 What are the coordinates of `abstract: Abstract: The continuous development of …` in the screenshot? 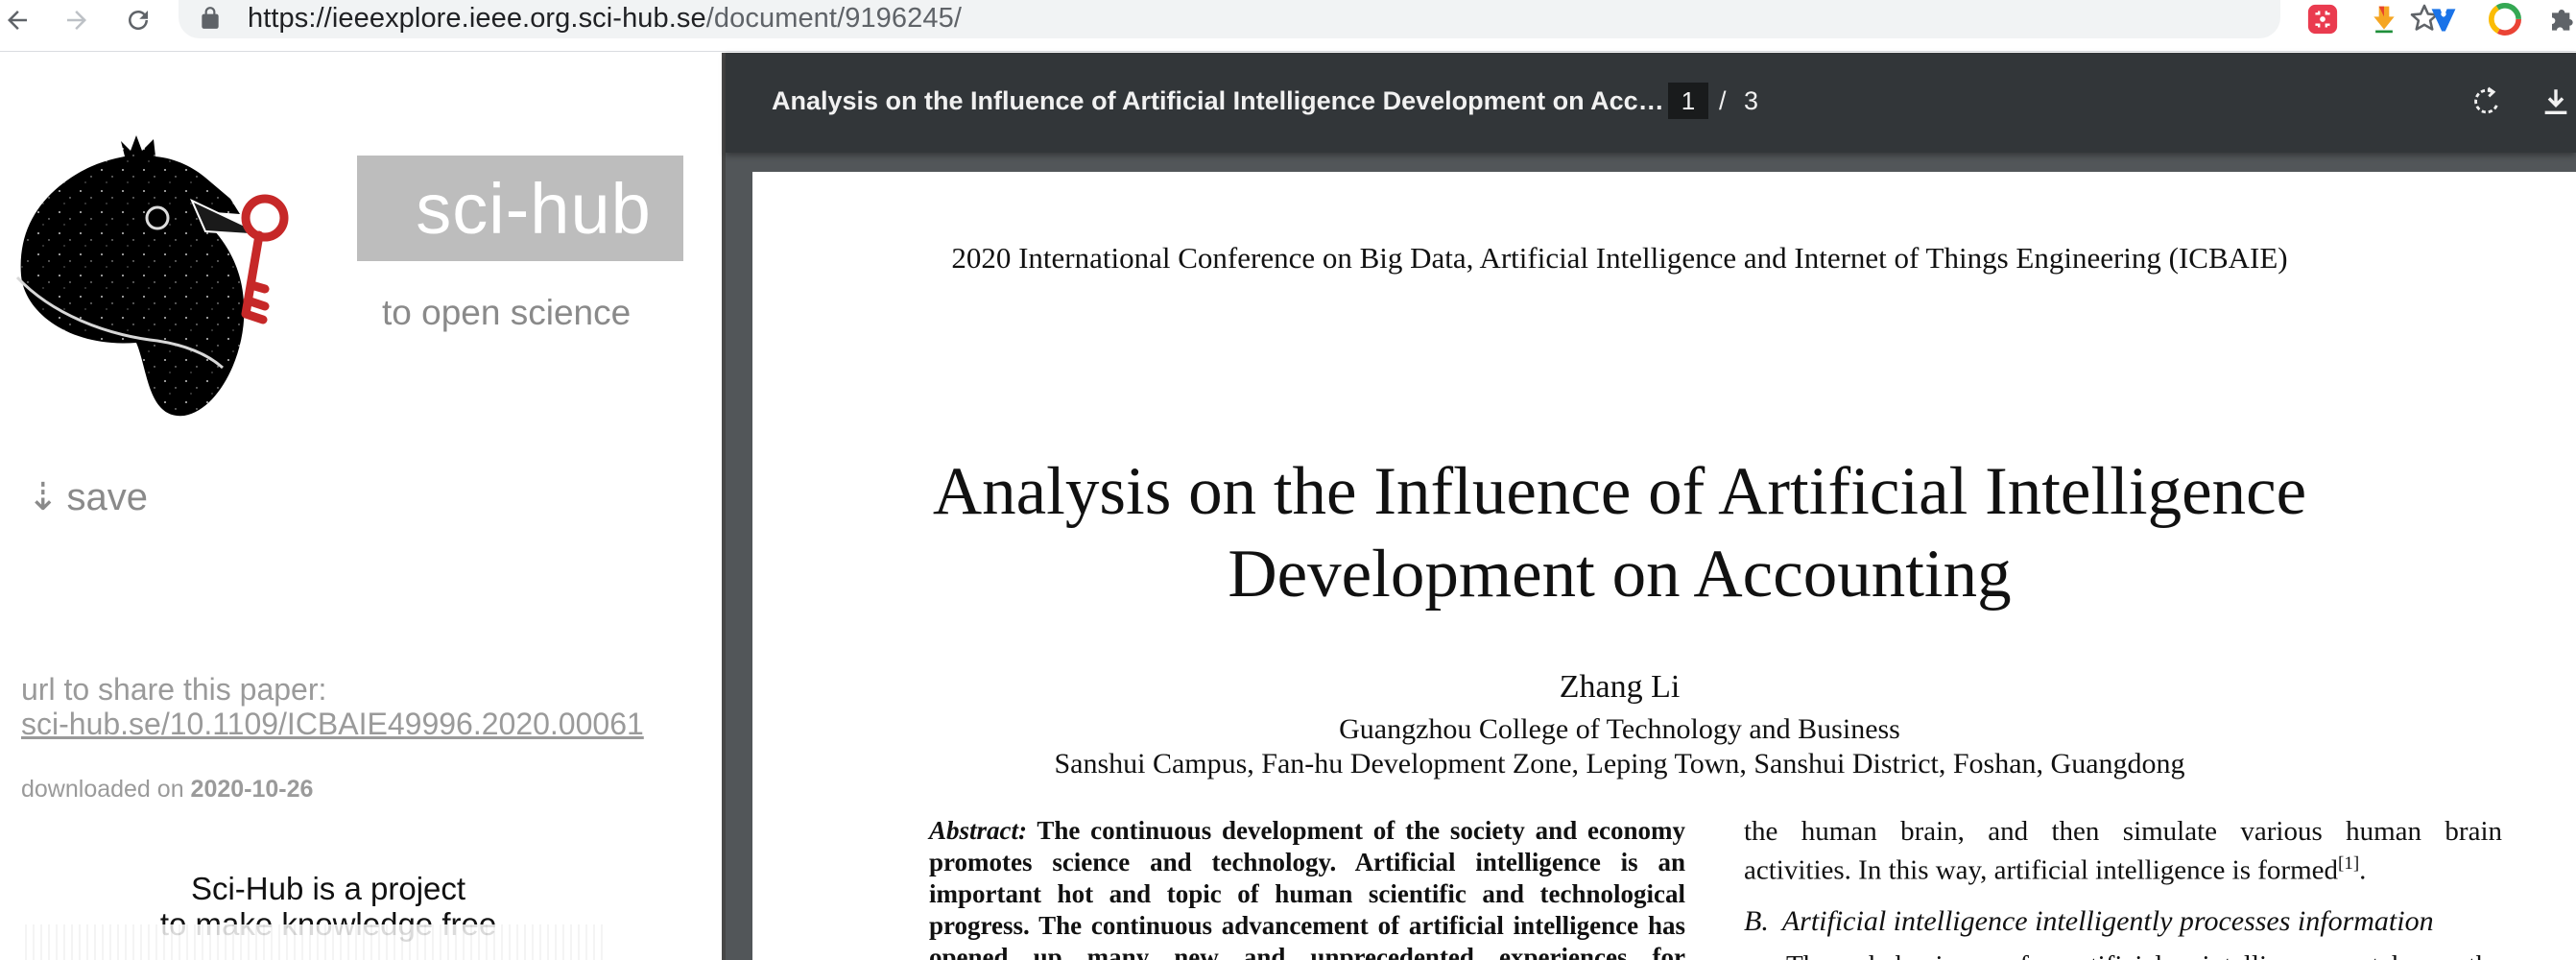 It's located at (1307, 887).